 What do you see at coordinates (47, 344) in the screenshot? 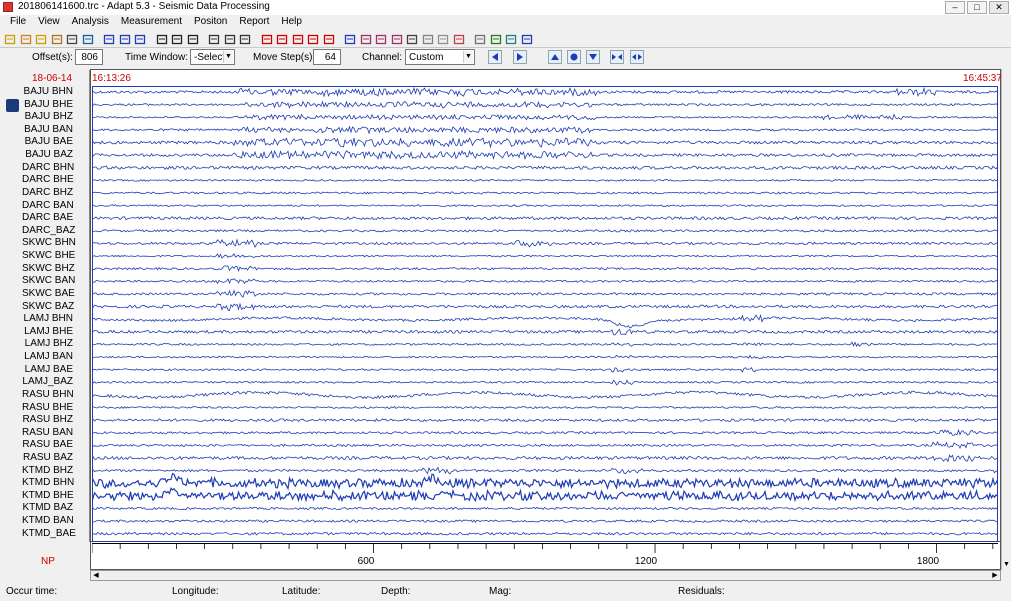
I see `channel-label: LAMJ BHZ` at bounding box center [47, 344].